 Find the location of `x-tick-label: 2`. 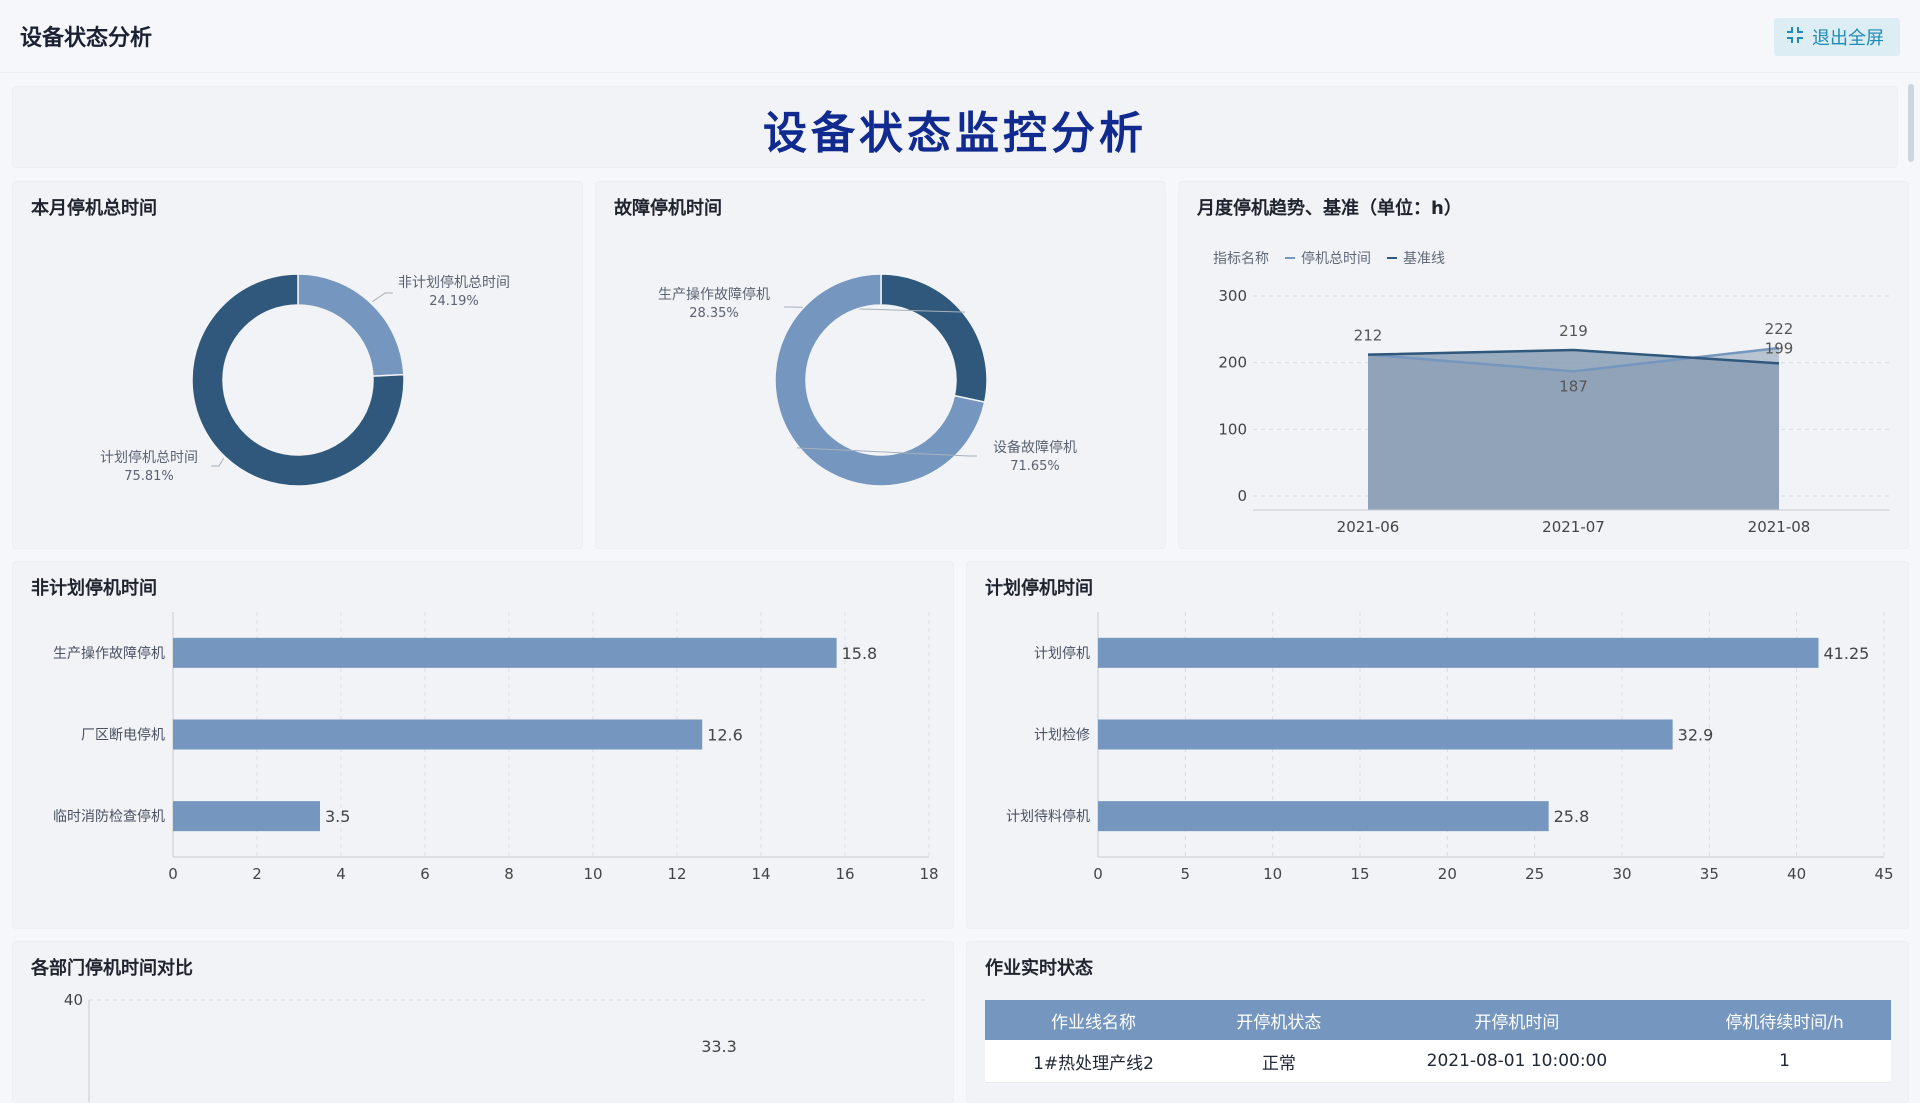

x-tick-label: 2 is located at coordinates (257, 874).